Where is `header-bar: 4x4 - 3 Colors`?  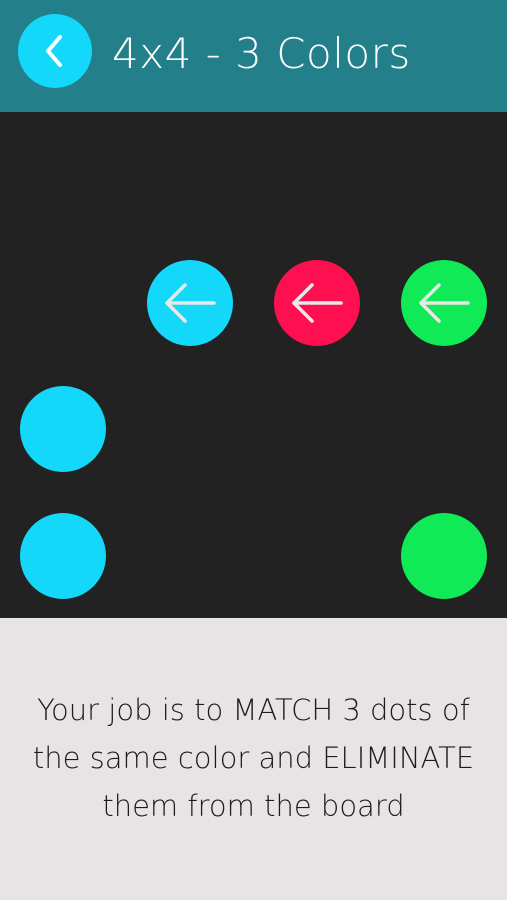
header-bar: 4x4 - 3 Colors is located at coordinates (253, 56).